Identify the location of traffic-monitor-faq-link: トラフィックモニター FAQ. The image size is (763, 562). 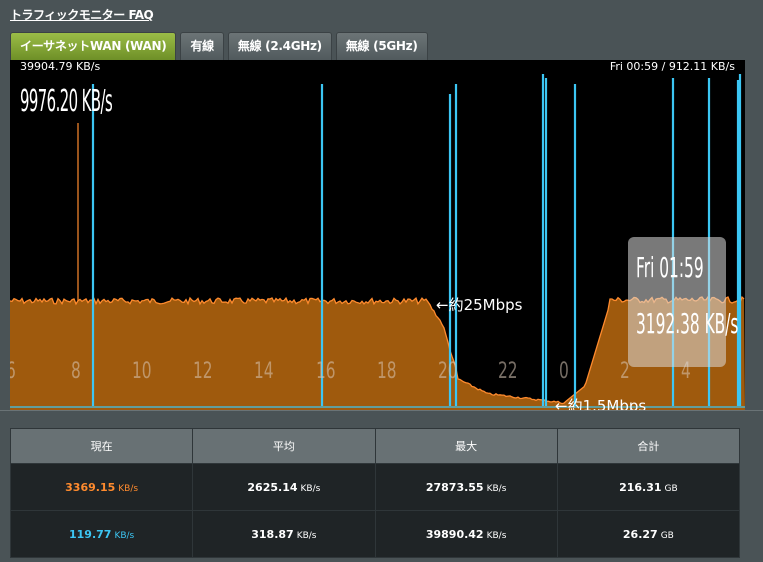
(82, 14).